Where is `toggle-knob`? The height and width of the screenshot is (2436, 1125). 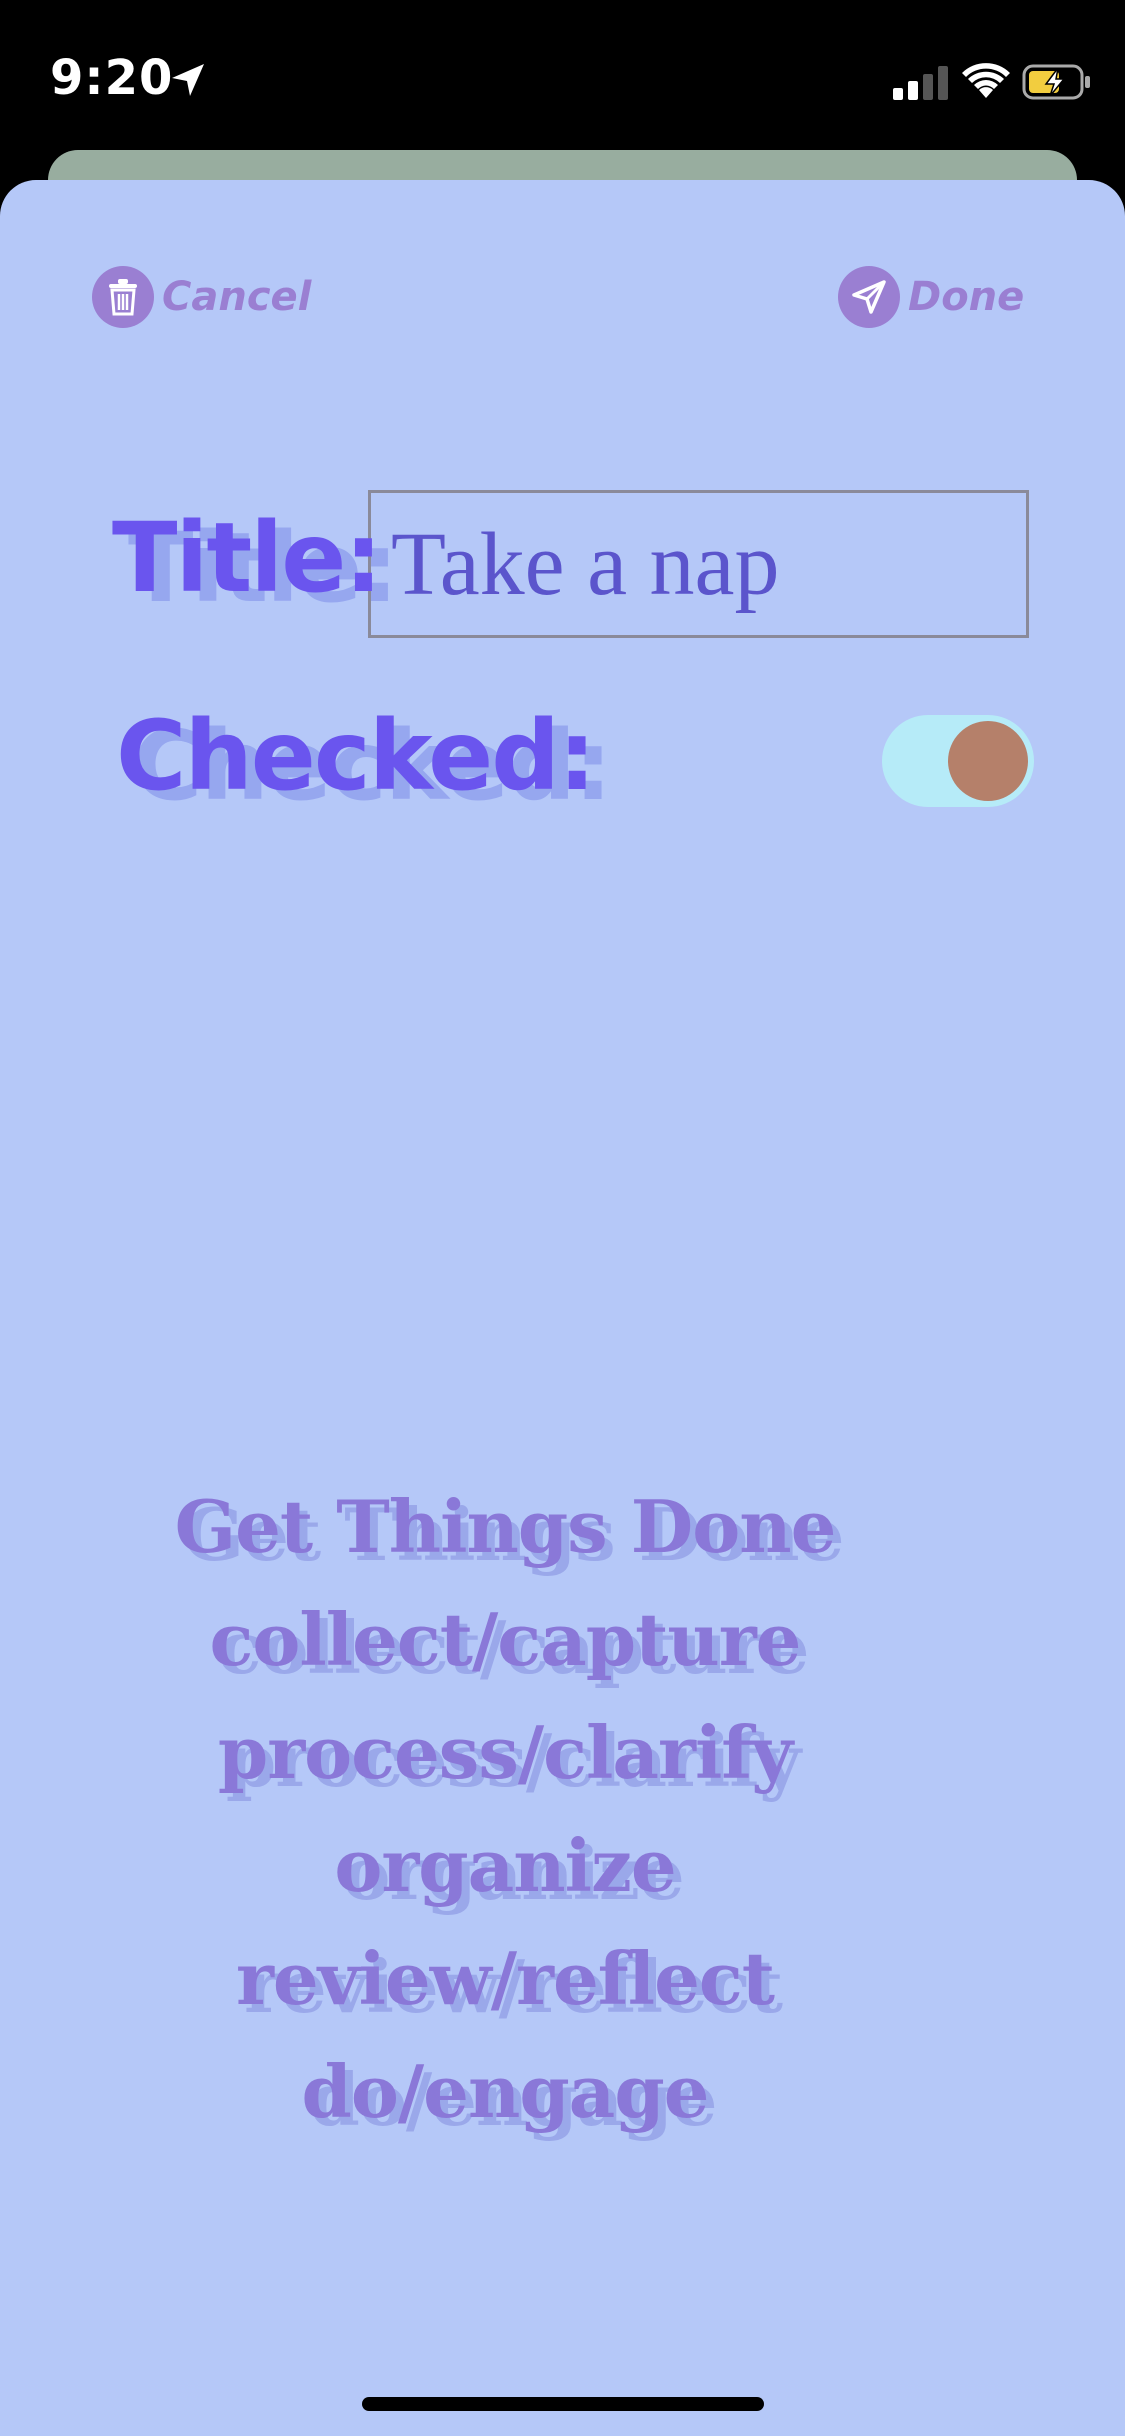 toggle-knob is located at coordinates (988, 761).